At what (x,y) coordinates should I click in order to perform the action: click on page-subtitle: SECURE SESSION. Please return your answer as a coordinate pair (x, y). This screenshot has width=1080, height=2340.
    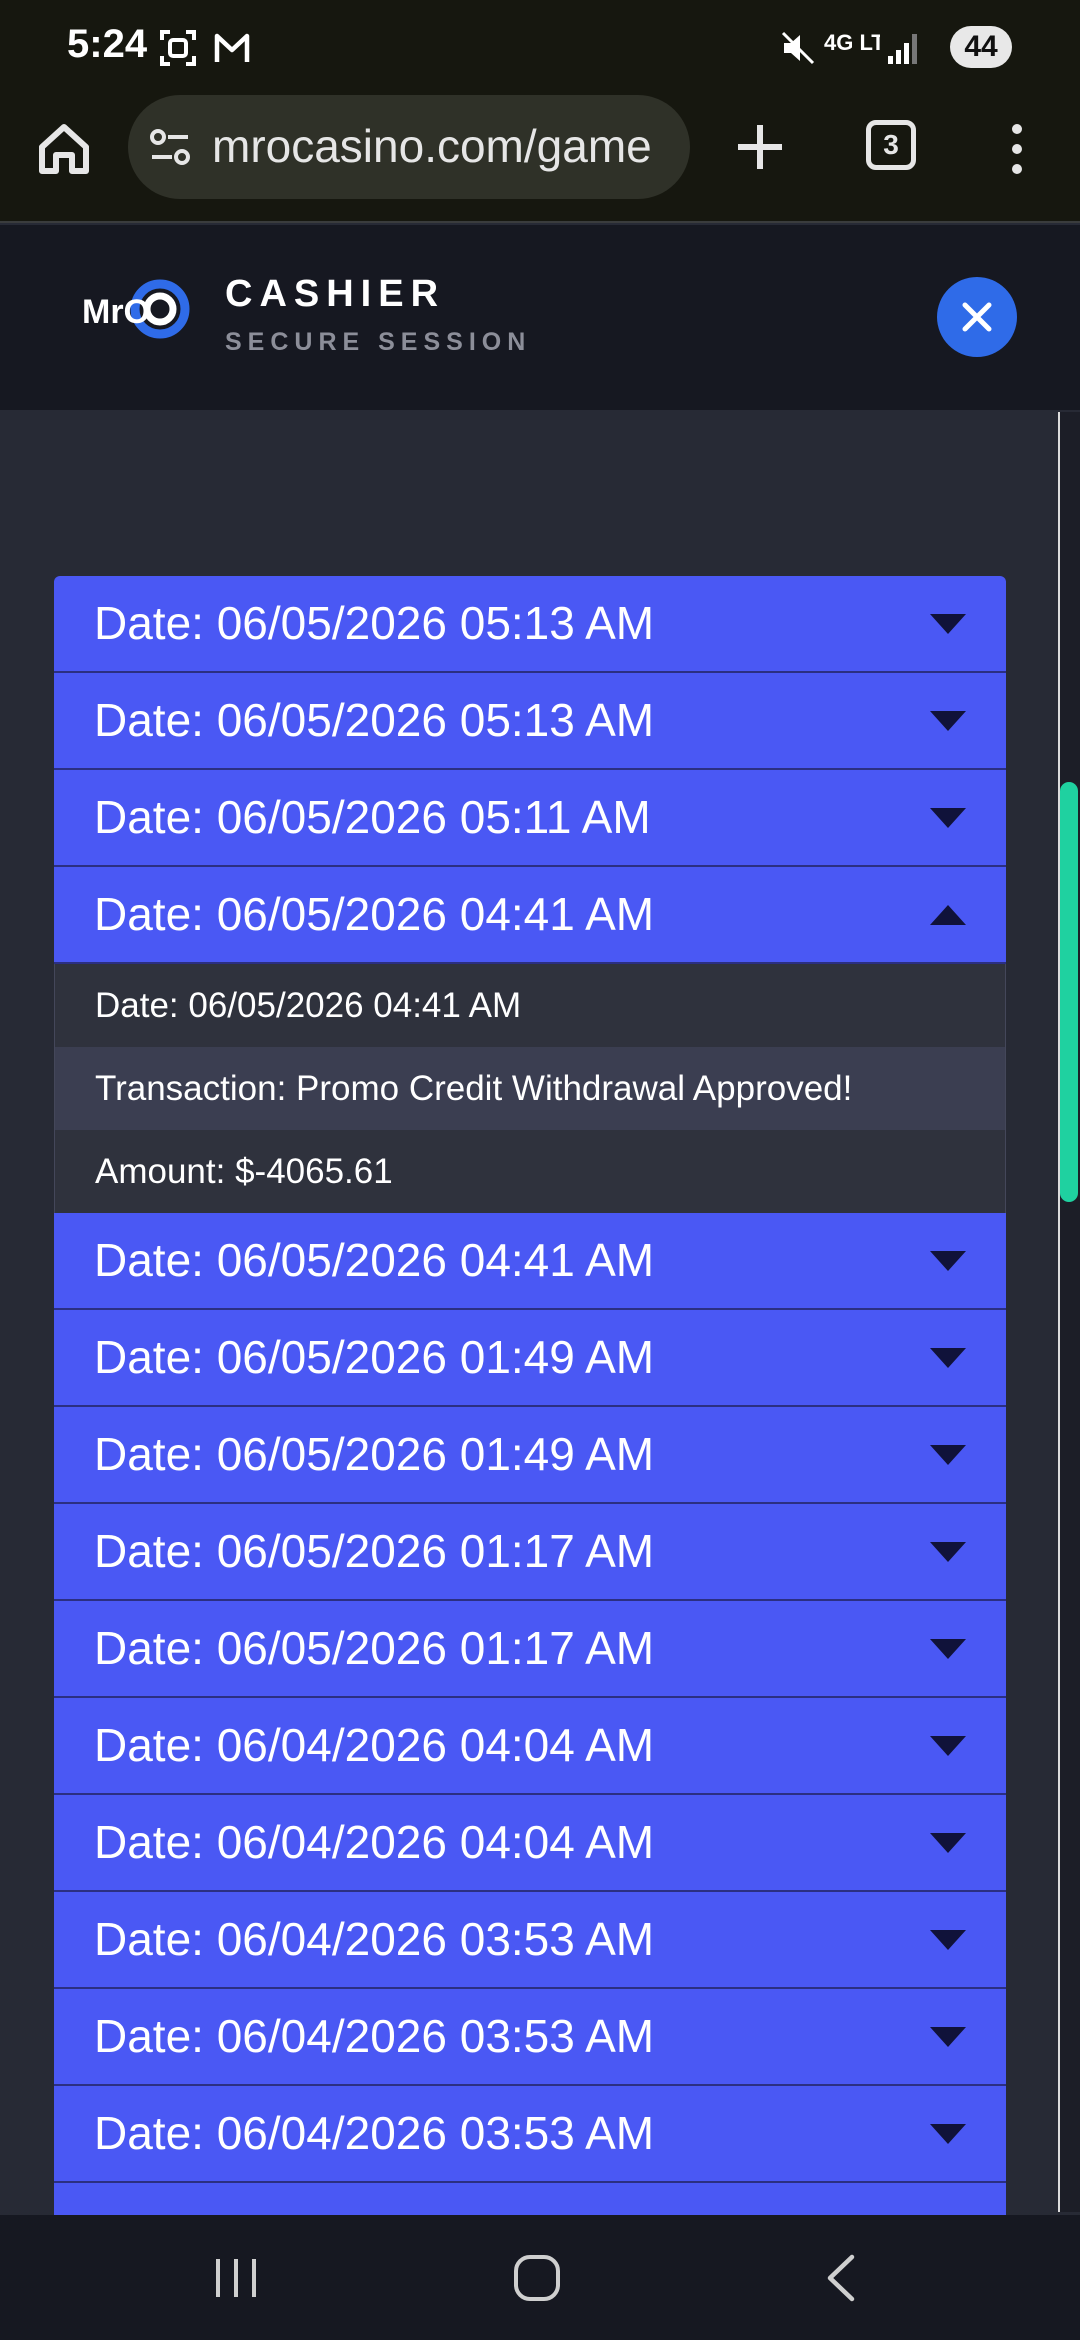
    Looking at the image, I should click on (378, 342).